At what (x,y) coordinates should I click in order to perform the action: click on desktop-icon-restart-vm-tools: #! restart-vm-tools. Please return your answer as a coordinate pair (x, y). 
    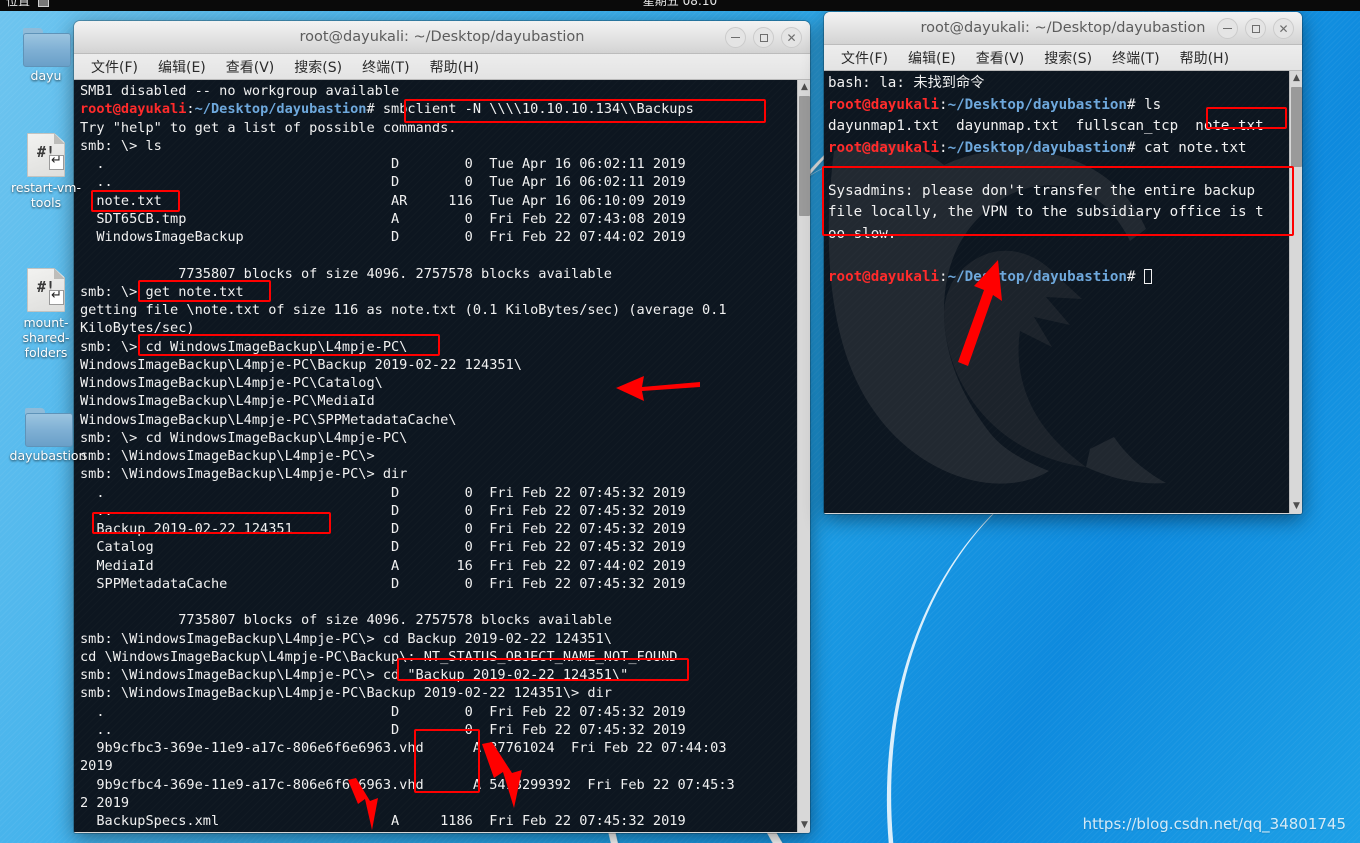
    Looking at the image, I should click on (46, 171).